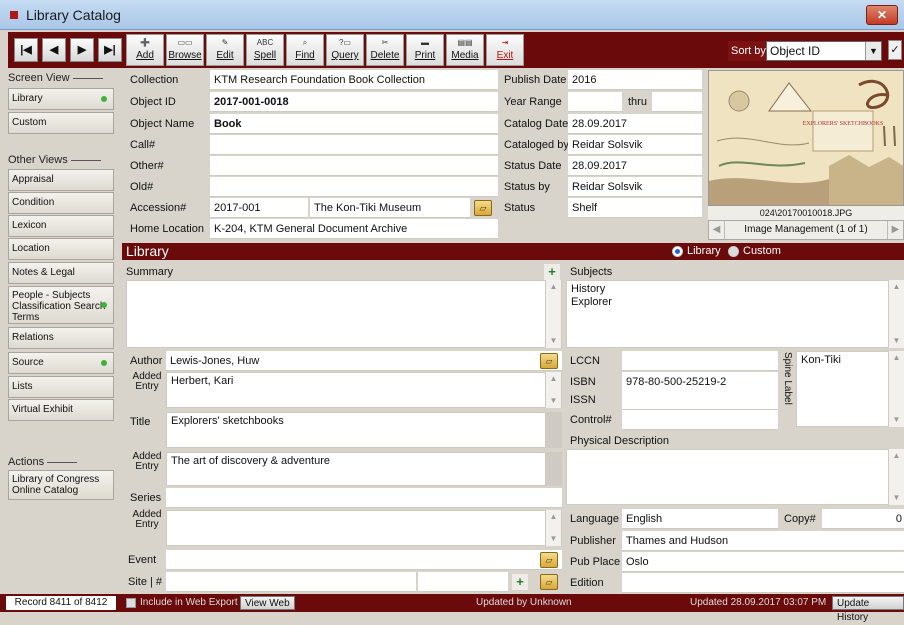  Describe the element at coordinates (717, 230) in the screenshot. I see `chevron-left-icon: ◀` at that location.